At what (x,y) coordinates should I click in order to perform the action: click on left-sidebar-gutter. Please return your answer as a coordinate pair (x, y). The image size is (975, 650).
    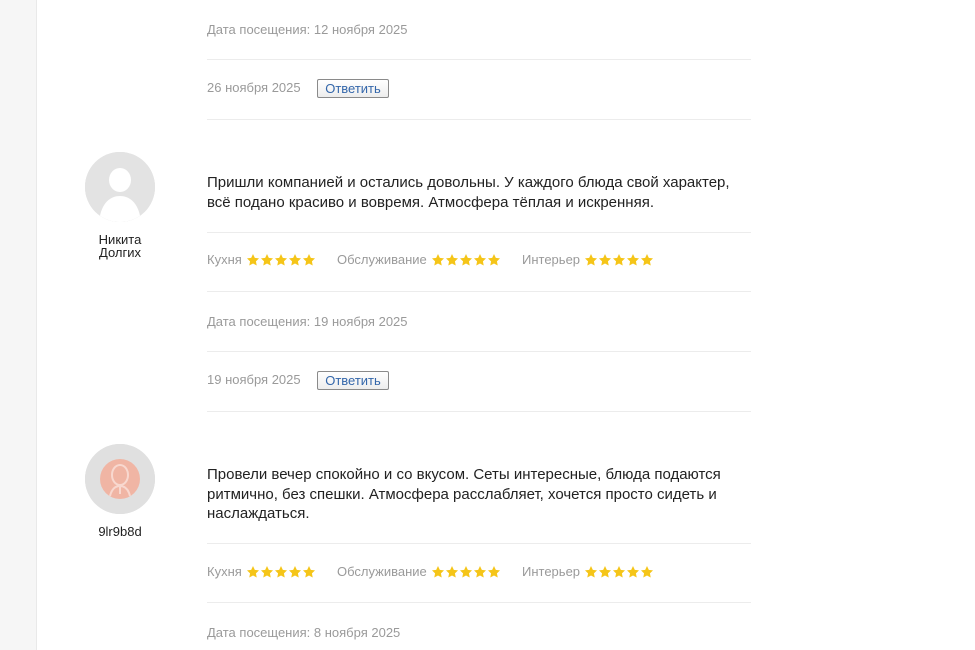
    Looking at the image, I should click on (18, 325).